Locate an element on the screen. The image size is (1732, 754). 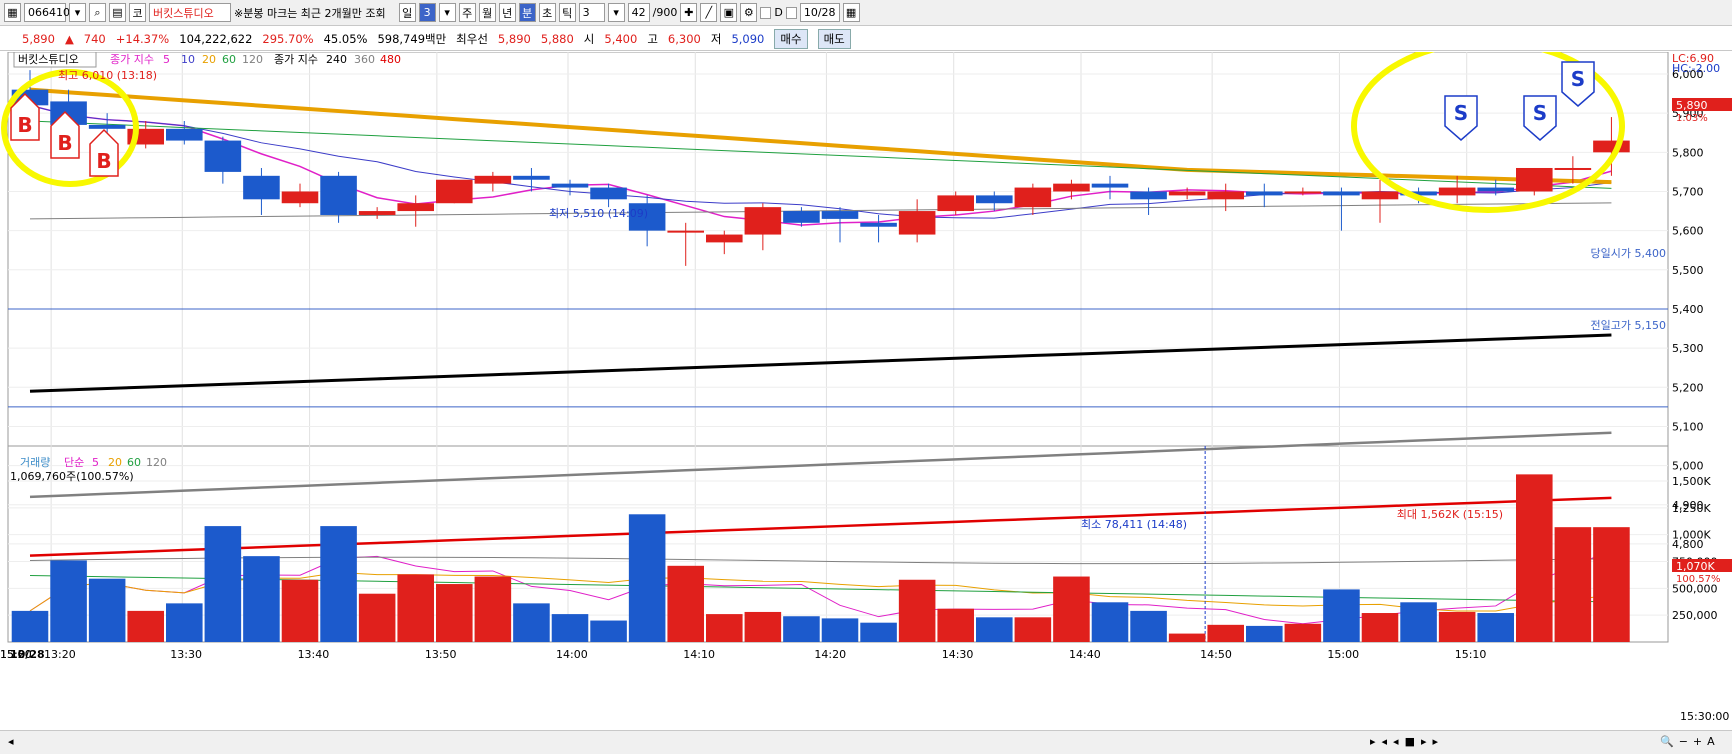
horizontal-scrollbar: ◂ ▸◂◂■▸▸ 🔍−+A is located at coordinates (866, 742).